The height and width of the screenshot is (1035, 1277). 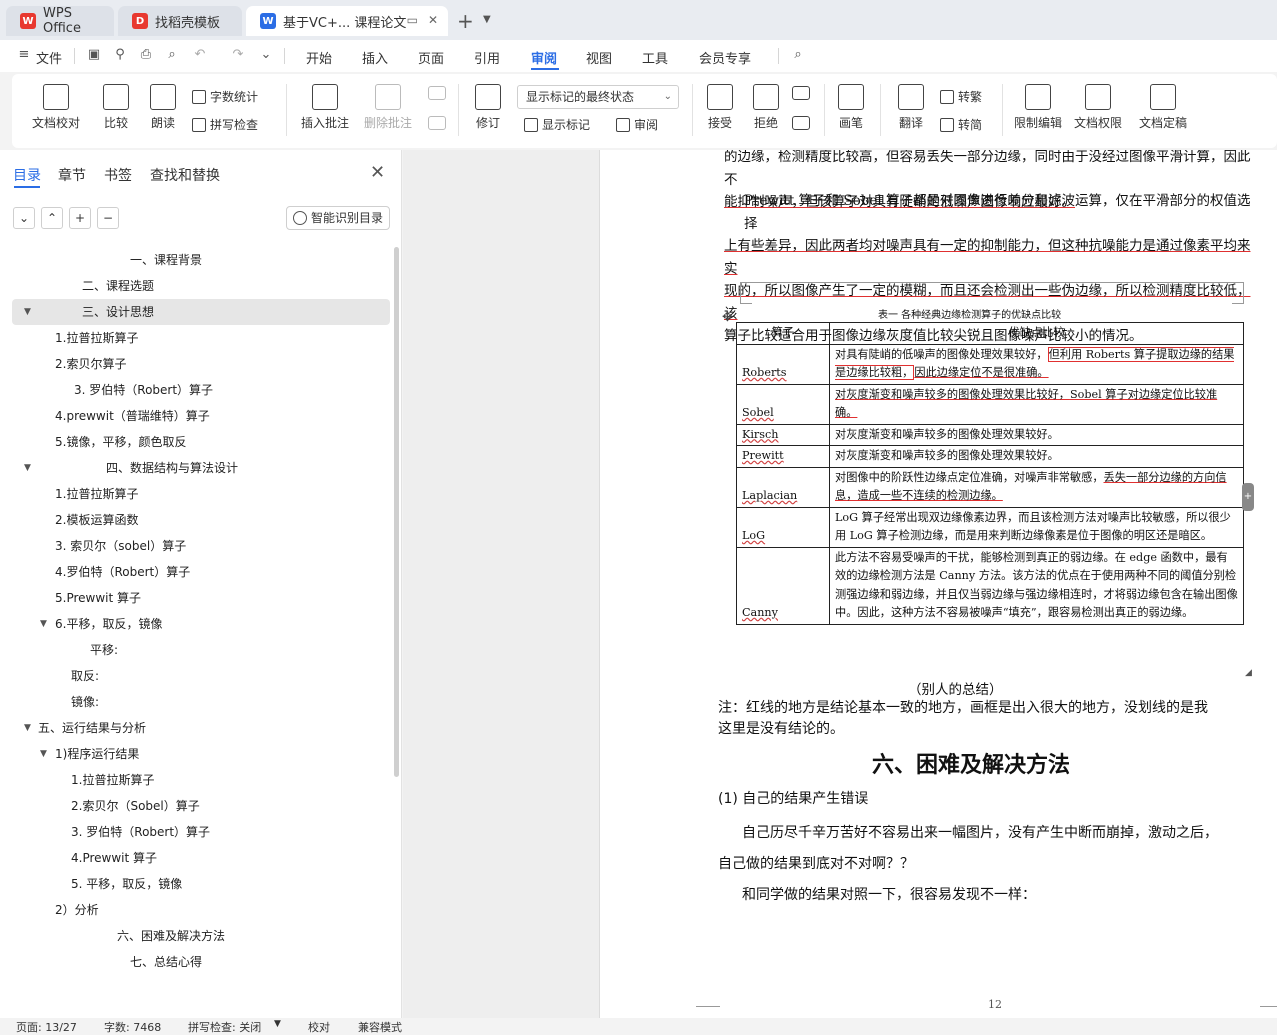 What do you see at coordinates (201, 312) in the screenshot?
I see `toc-item: ▼ 三、设计思想` at bounding box center [201, 312].